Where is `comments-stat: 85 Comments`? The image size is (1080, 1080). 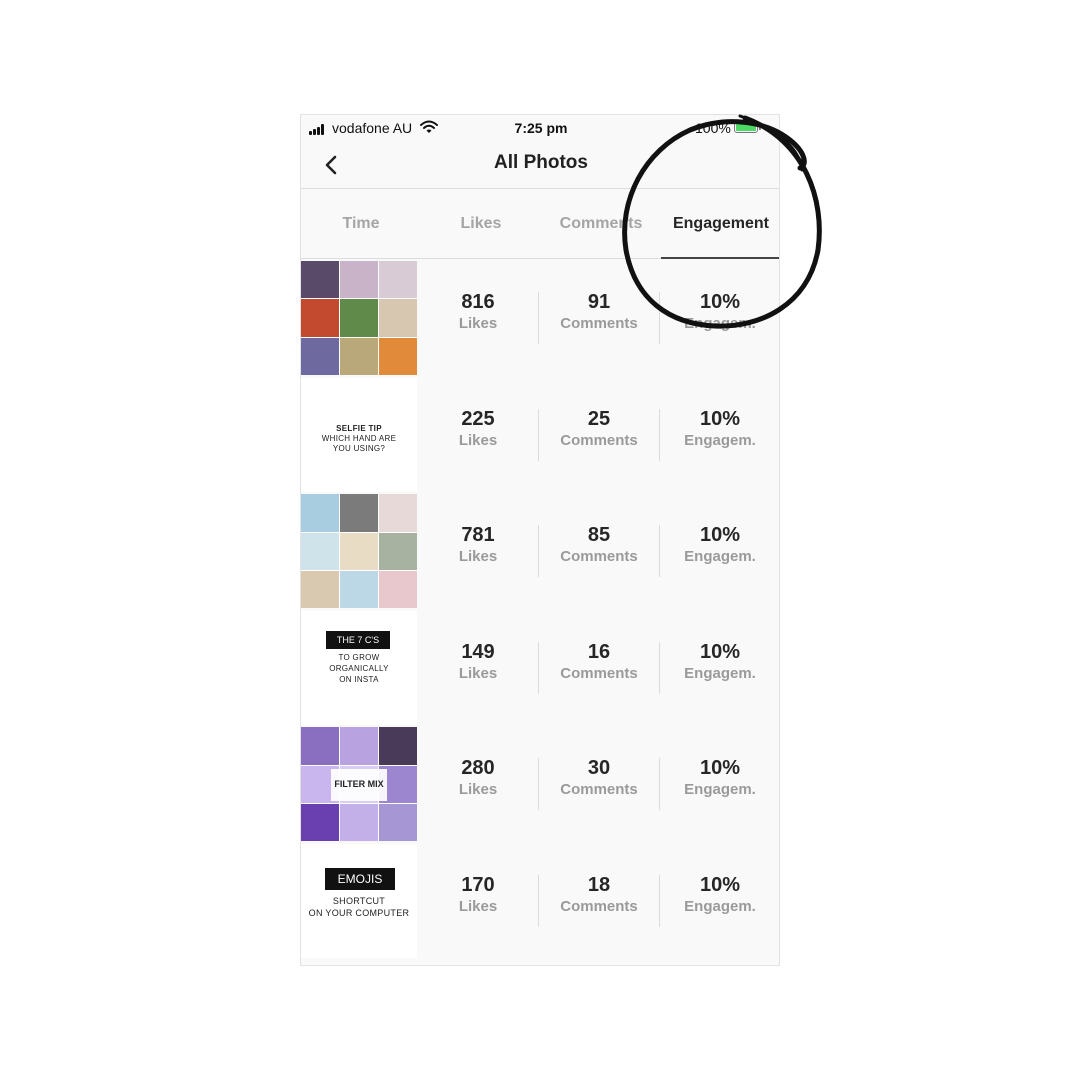
comments-stat: 85 Comments is located at coordinates (599, 550).